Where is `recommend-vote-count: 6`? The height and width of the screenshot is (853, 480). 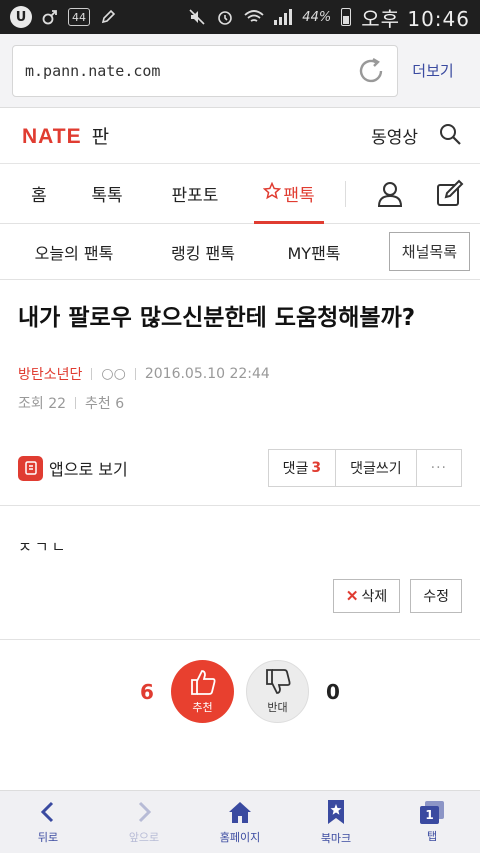
recommend-vote-count: 6 is located at coordinates (147, 691).